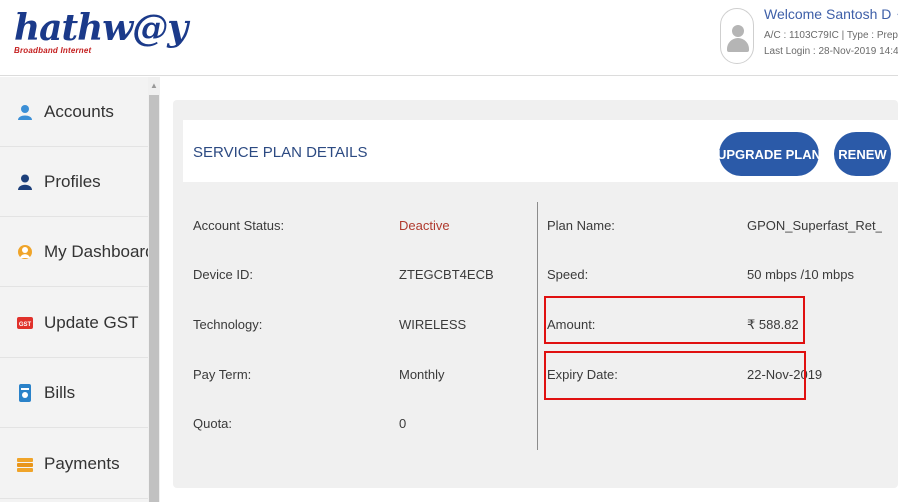  I want to click on scrollbar-thumb, so click(154, 298).